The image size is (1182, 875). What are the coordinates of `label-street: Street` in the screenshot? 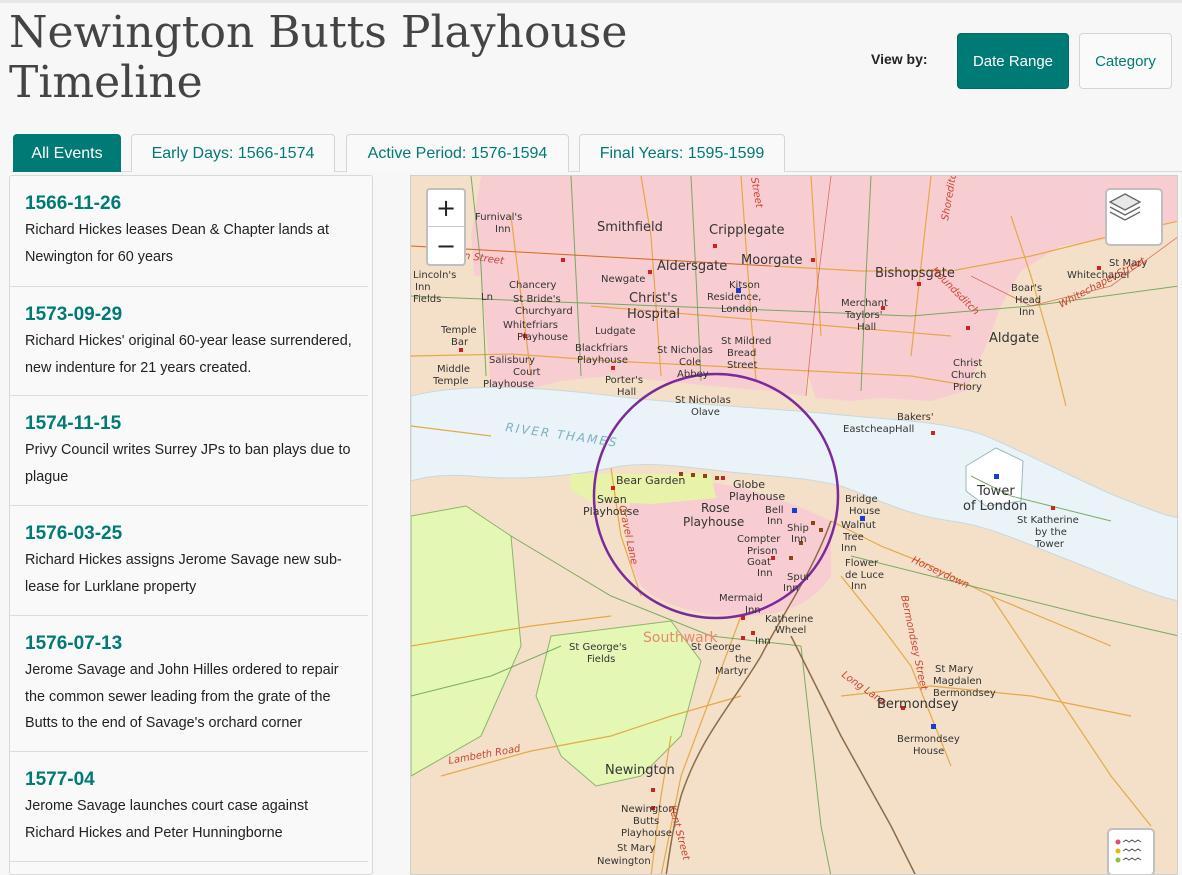 It's located at (742, 365).